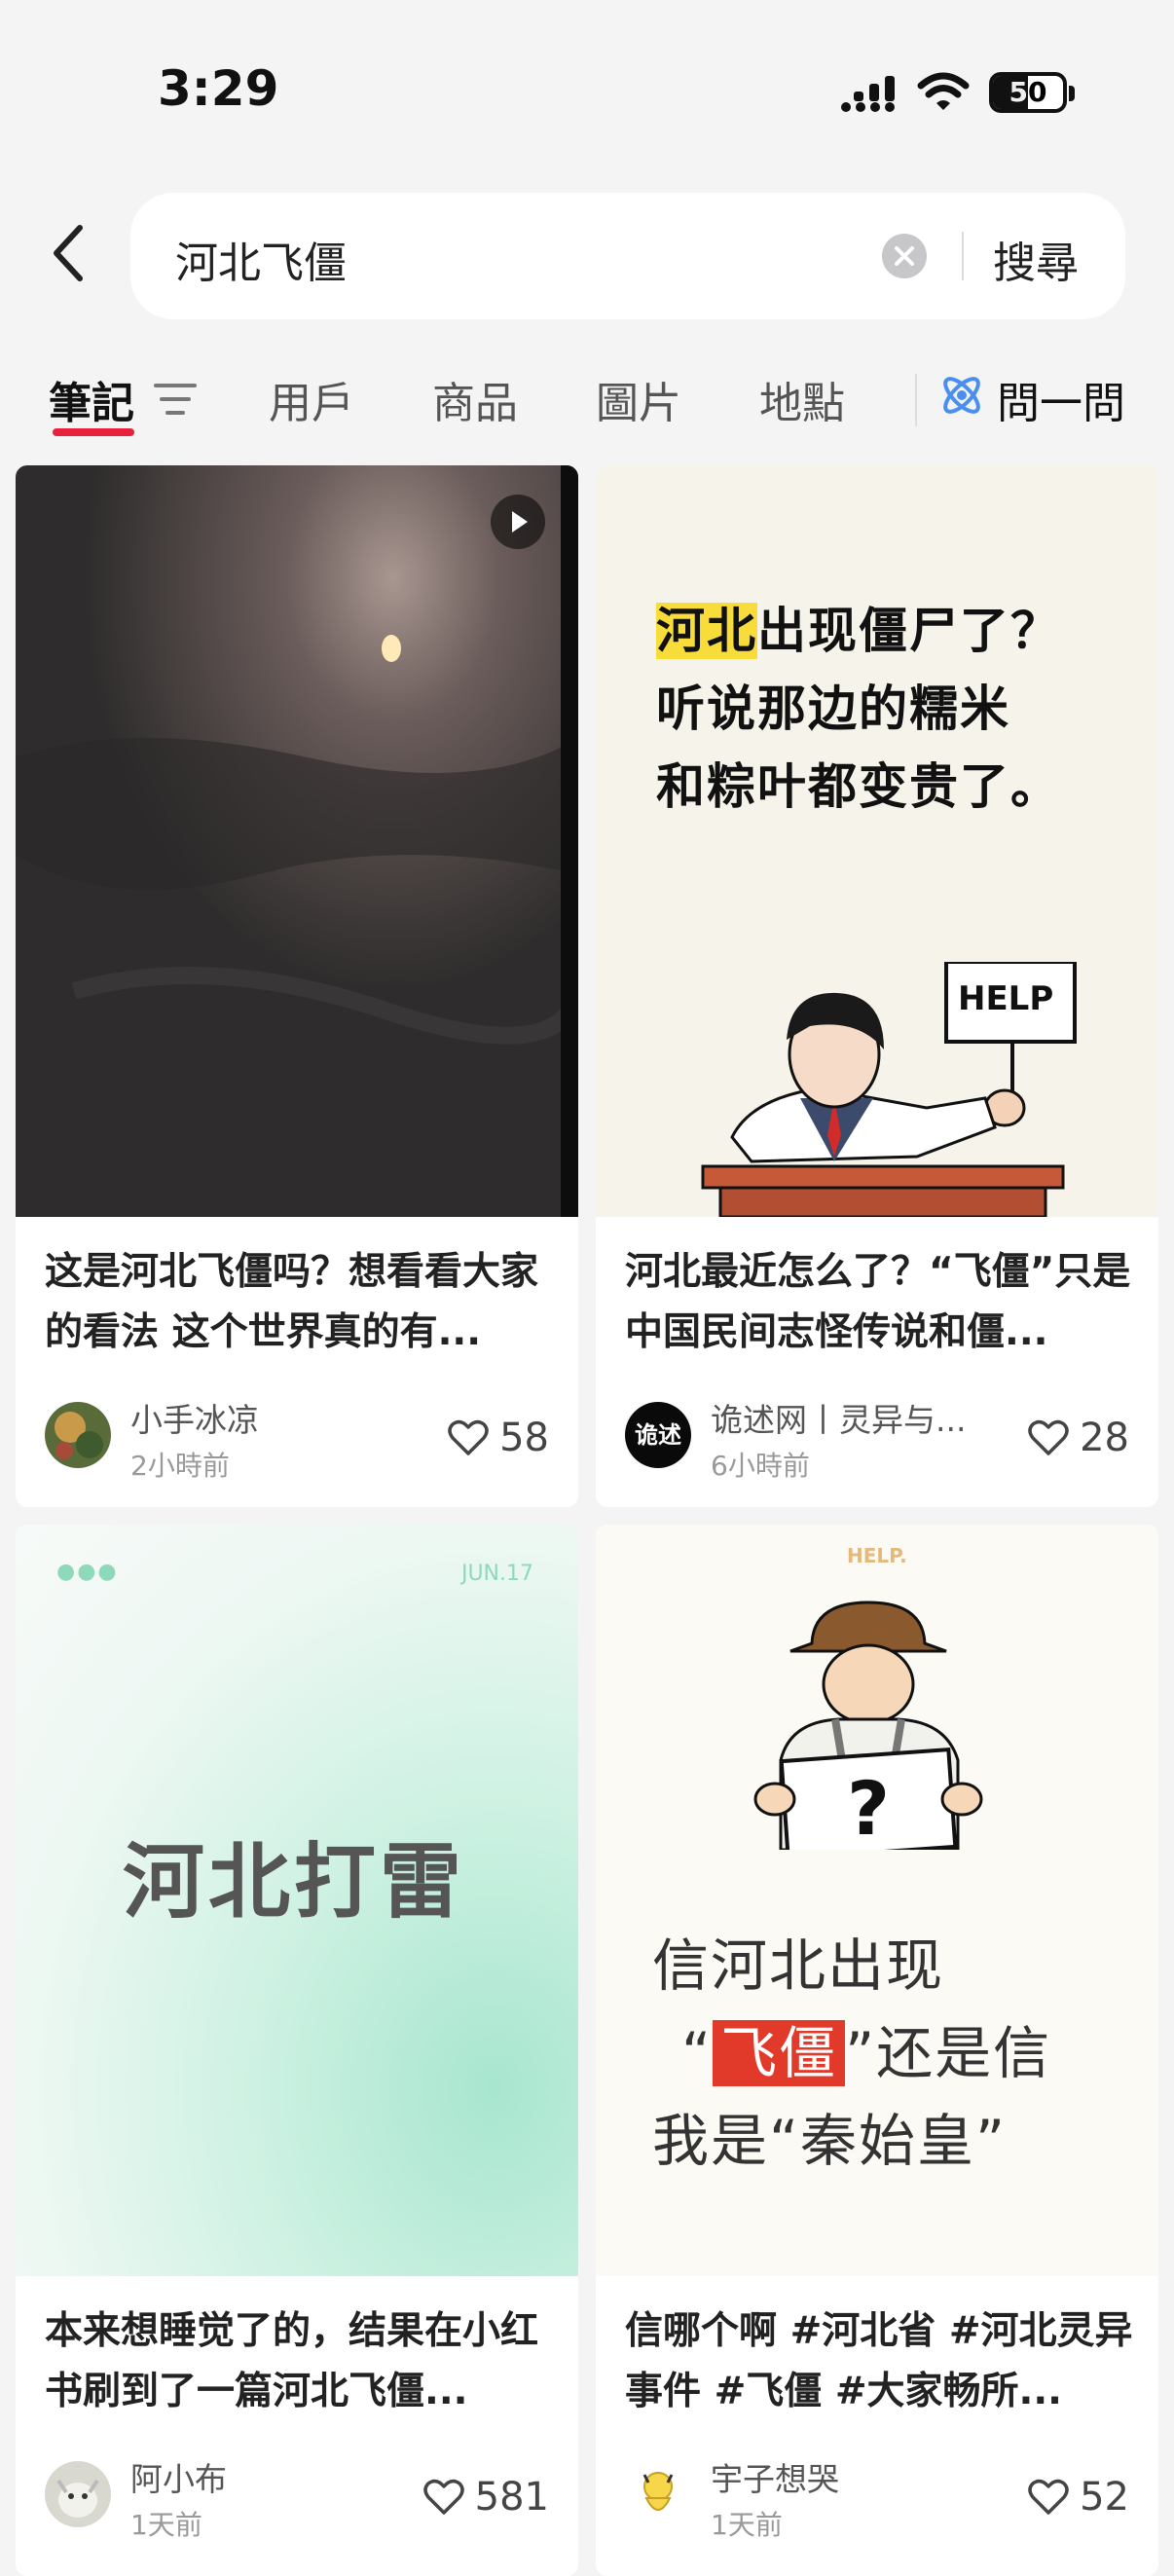  What do you see at coordinates (281, 1417) in the screenshot?
I see `author-name: 小手冰凉` at bounding box center [281, 1417].